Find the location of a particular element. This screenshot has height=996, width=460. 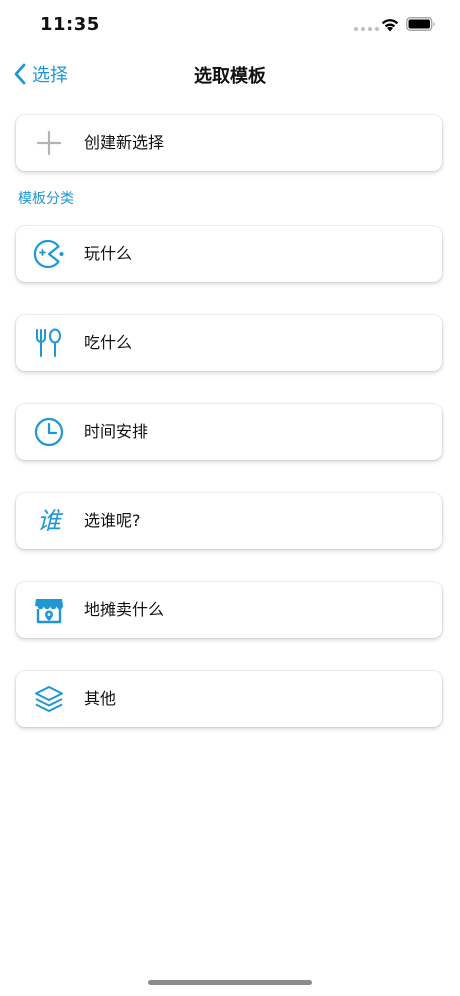

create-new-choice-label: 创建新选择 is located at coordinates (124, 142).